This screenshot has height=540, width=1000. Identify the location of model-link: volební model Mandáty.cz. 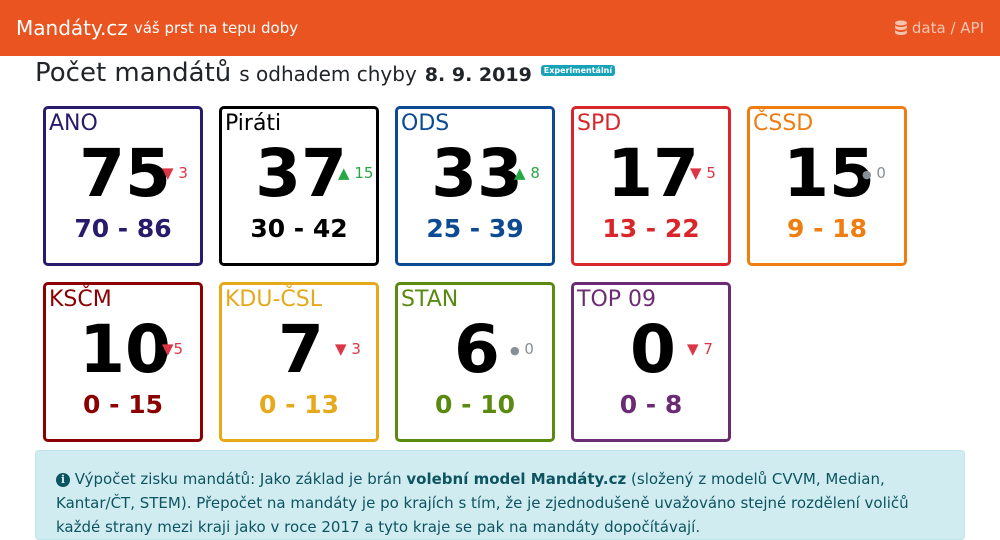
(516, 479).